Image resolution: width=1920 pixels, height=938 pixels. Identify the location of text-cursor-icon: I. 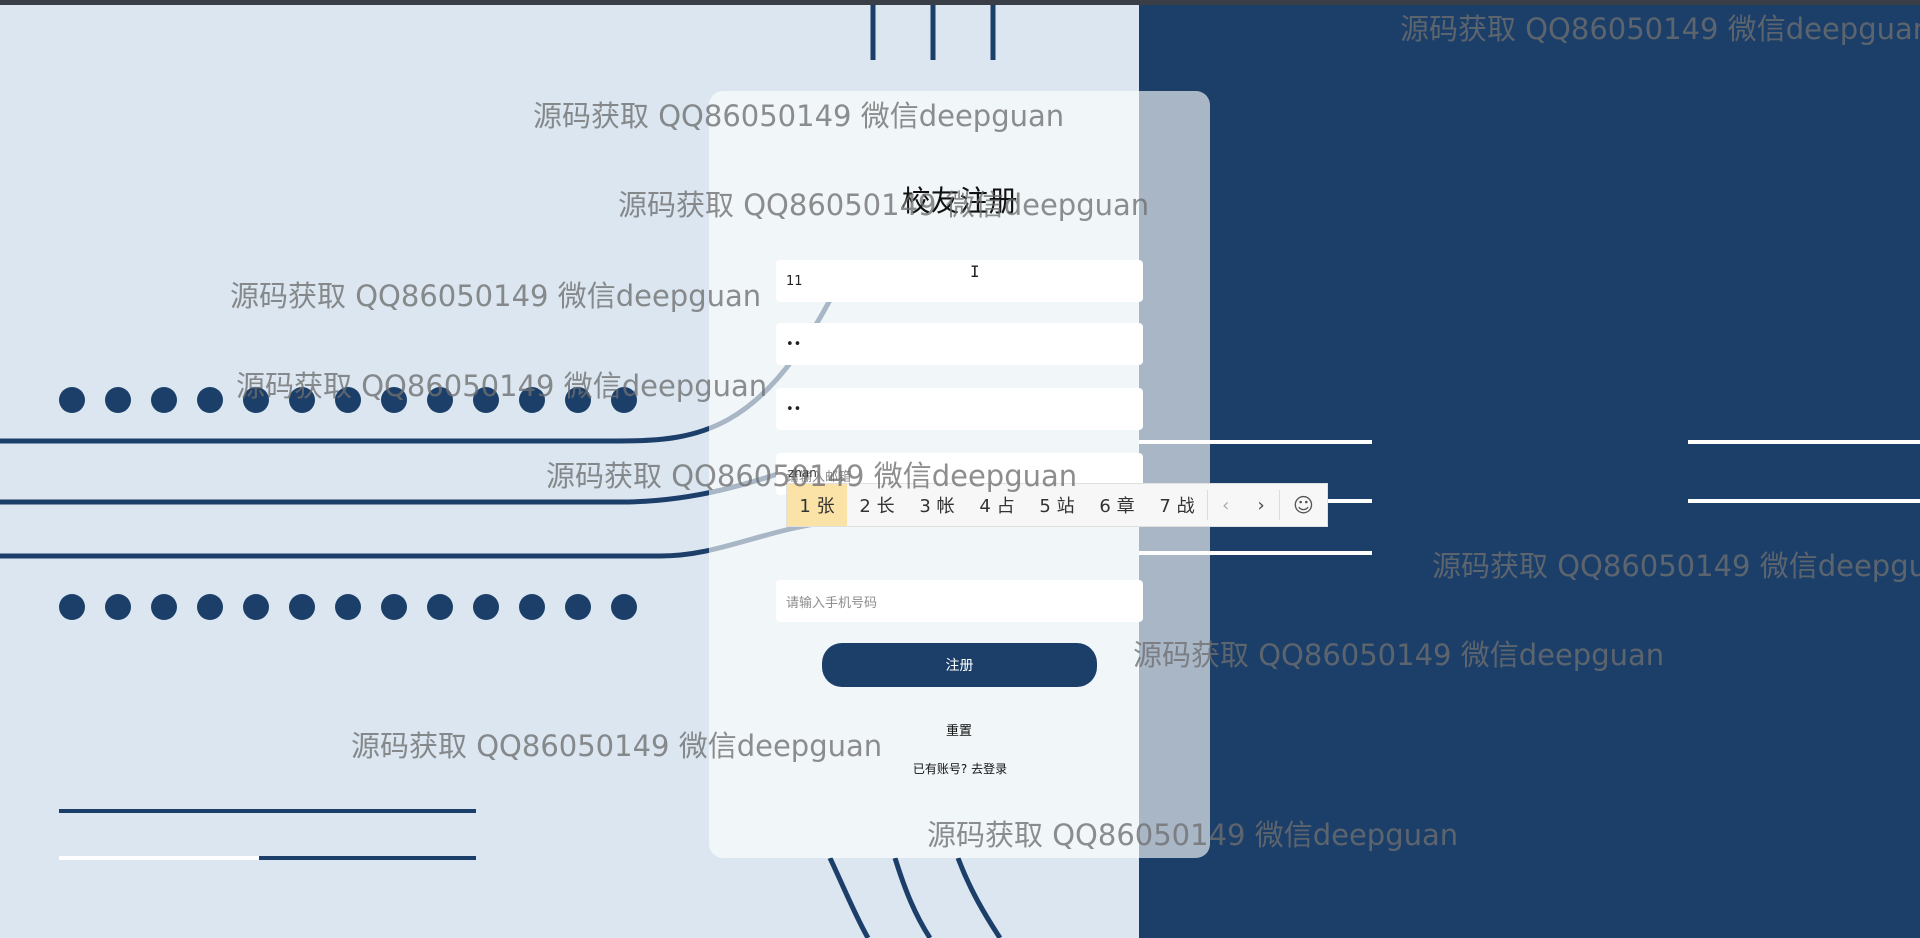
(975, 271).